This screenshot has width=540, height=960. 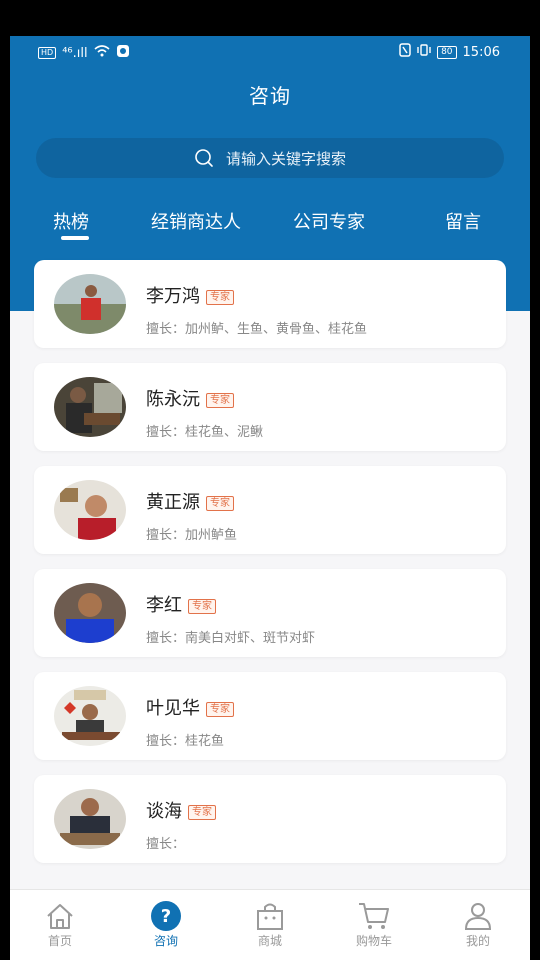 I want to click on expert-specialty: 擅长：桂花鱼、泥鳅, so click(x=205, y=432).